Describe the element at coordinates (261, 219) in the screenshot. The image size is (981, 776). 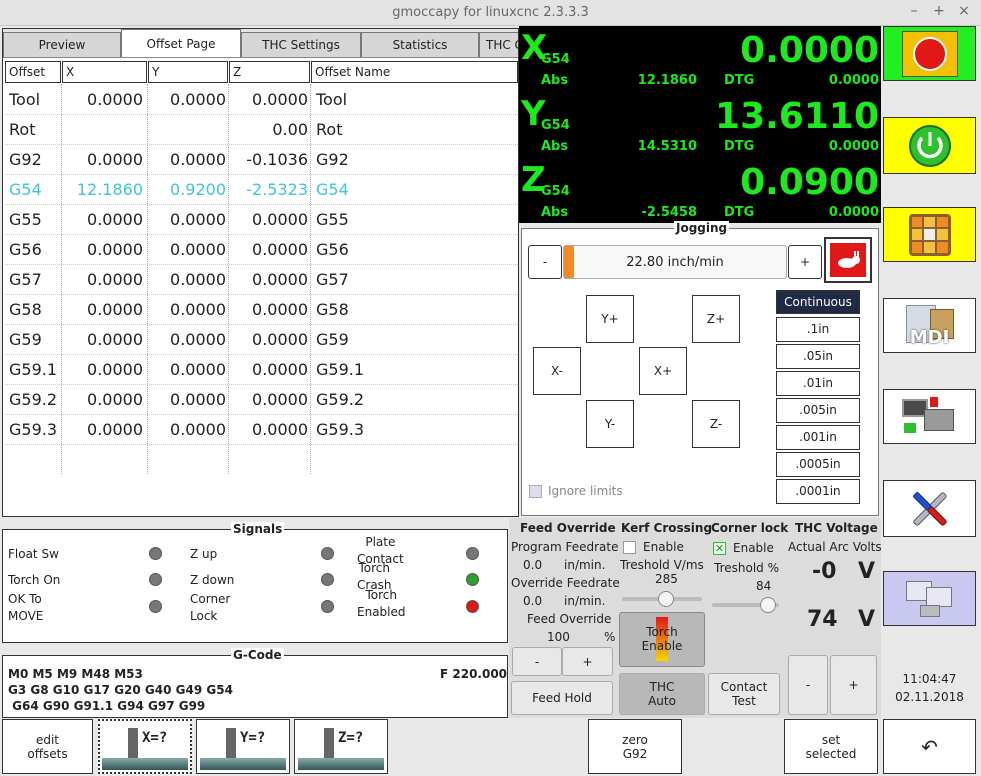
I see `offset-row: G55 0.0000 0.0000 0.0000 G55` at that location.